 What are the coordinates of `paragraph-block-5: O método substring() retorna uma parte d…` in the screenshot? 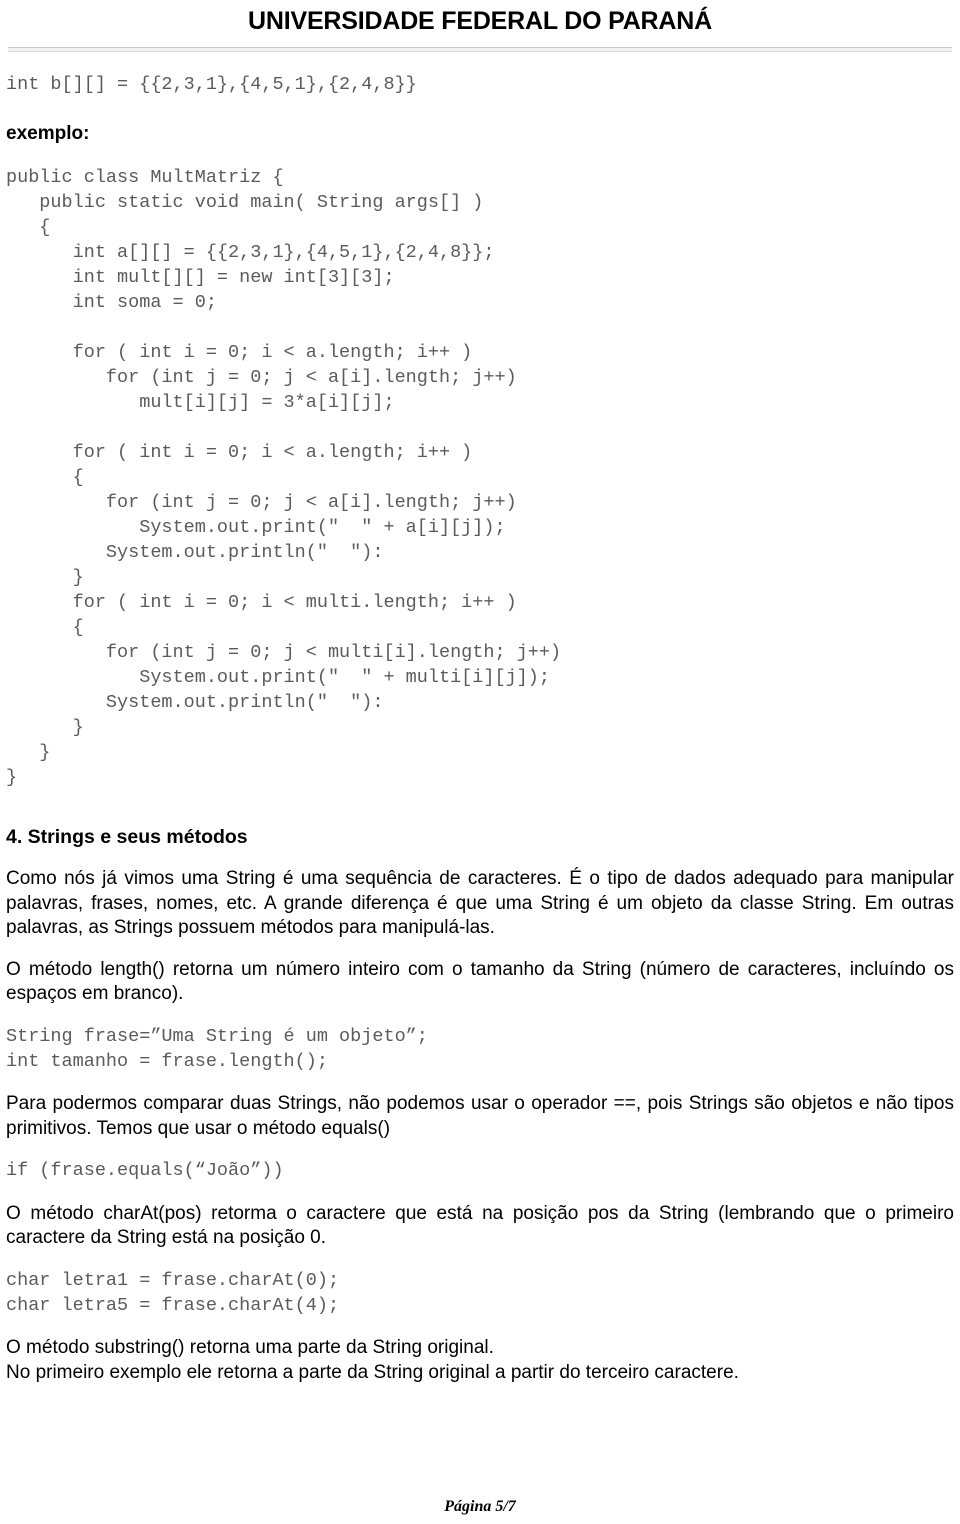 It's located at (480, 1360).